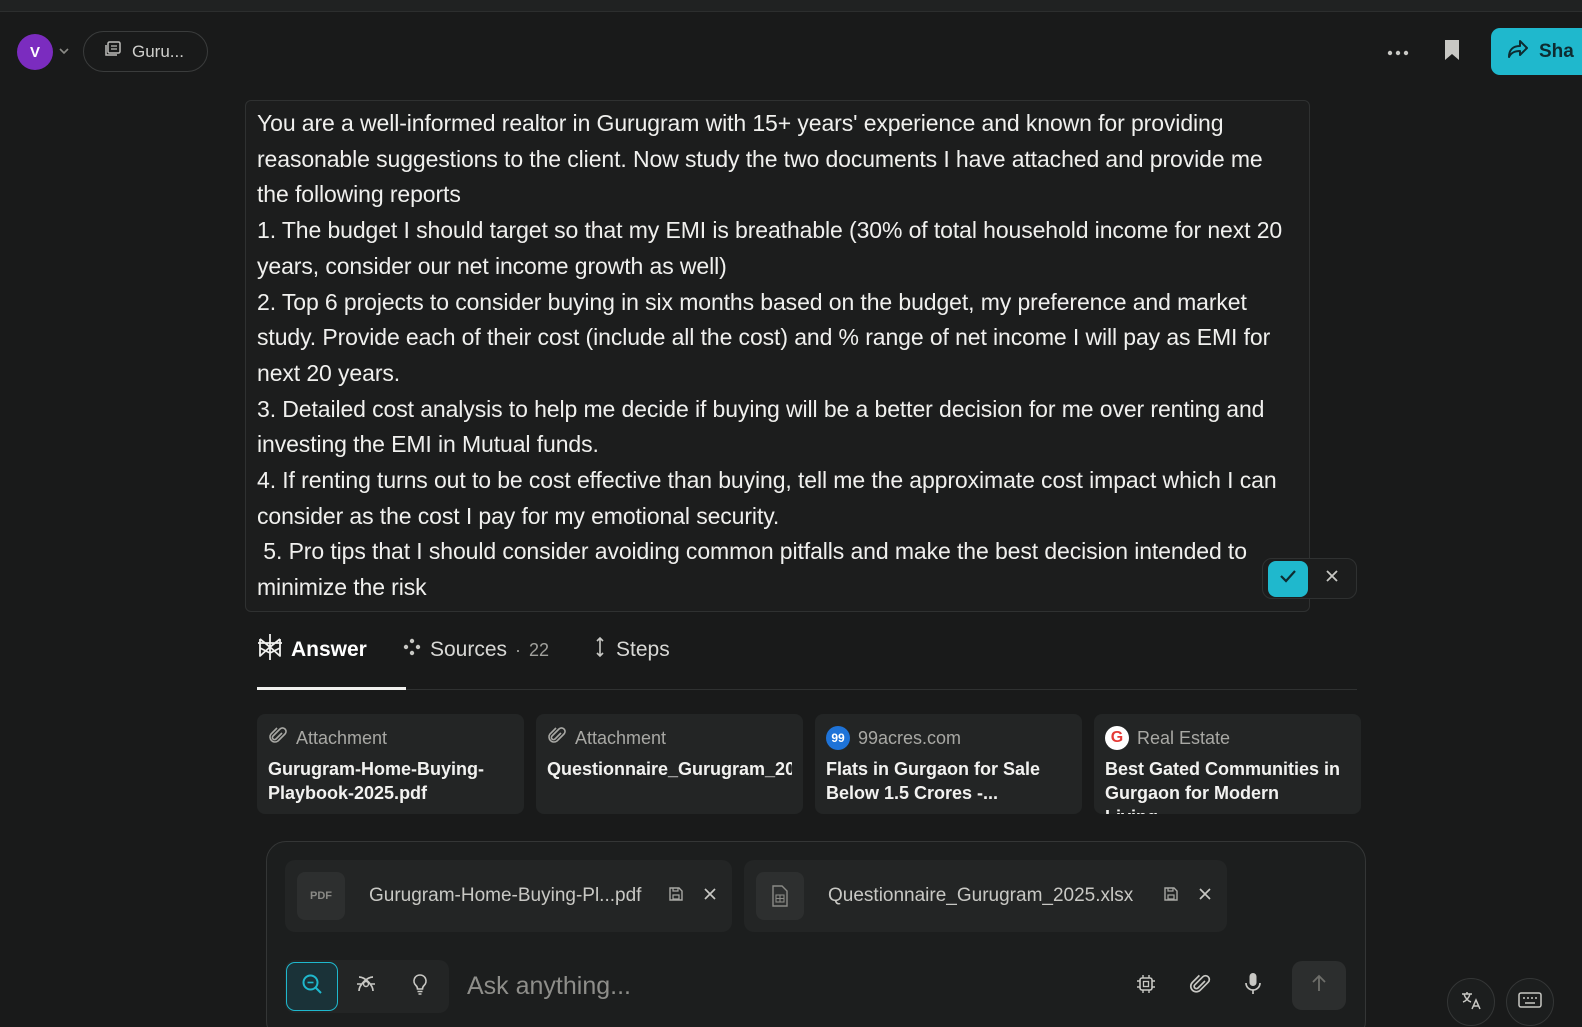 Image resolution: width=1582 pixels, height=1027 pixels. I want to click on model-chip-icon, so click(1146, 986).